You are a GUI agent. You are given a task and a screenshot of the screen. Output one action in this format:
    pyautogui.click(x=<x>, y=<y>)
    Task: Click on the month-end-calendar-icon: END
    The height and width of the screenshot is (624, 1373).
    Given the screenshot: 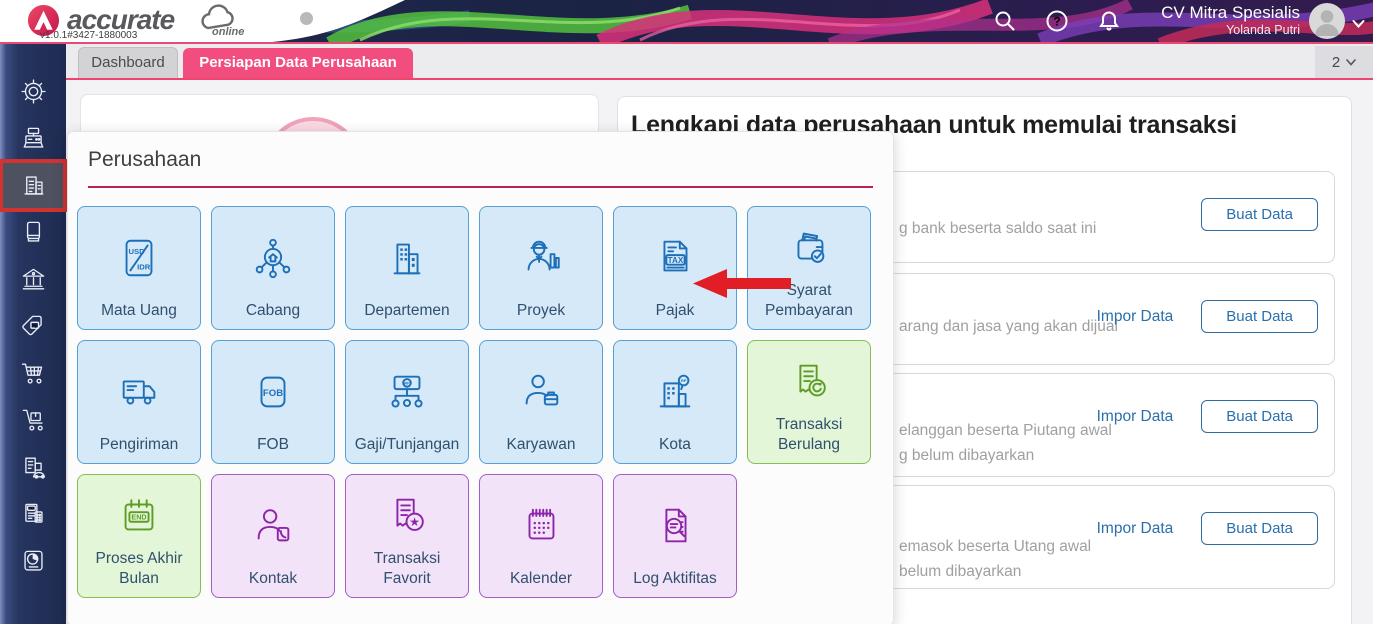 What is the action you would take?
    pyautogui.click(x=139, y=512)
    